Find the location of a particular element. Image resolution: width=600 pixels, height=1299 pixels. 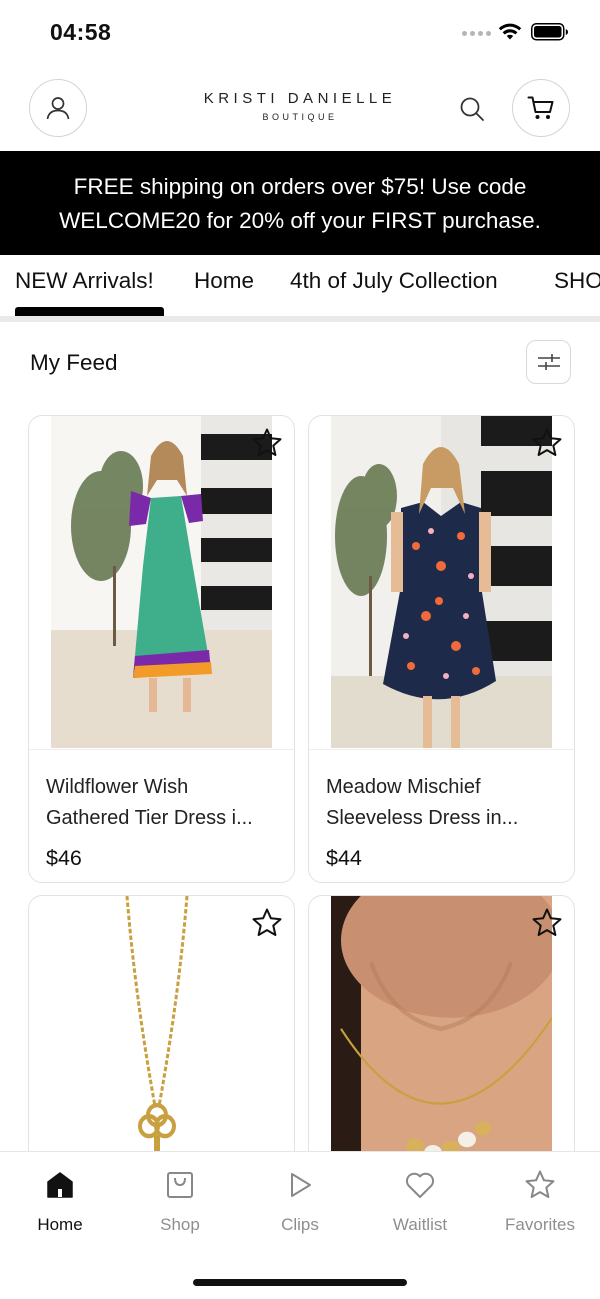

active-tab-indicator is located at coordinates (89, 311).